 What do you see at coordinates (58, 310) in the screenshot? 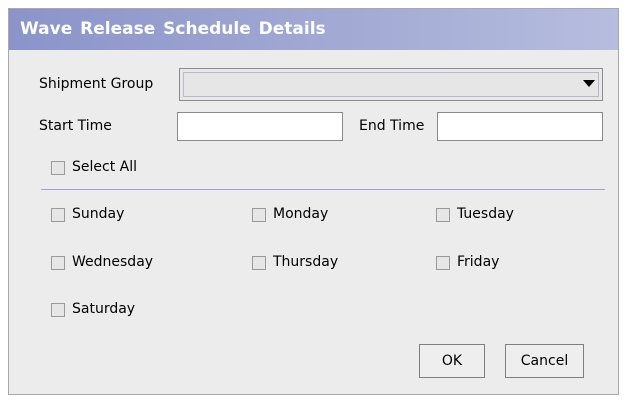
I see `saturday-checkbox` at bounding box center [58, 310].